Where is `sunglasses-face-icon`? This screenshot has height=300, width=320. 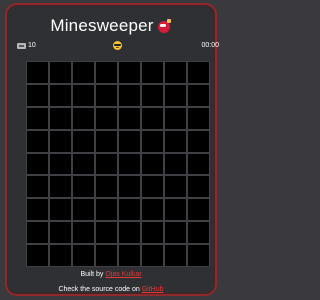
sunglasses-face-icon is located at coordinates (117, 45).